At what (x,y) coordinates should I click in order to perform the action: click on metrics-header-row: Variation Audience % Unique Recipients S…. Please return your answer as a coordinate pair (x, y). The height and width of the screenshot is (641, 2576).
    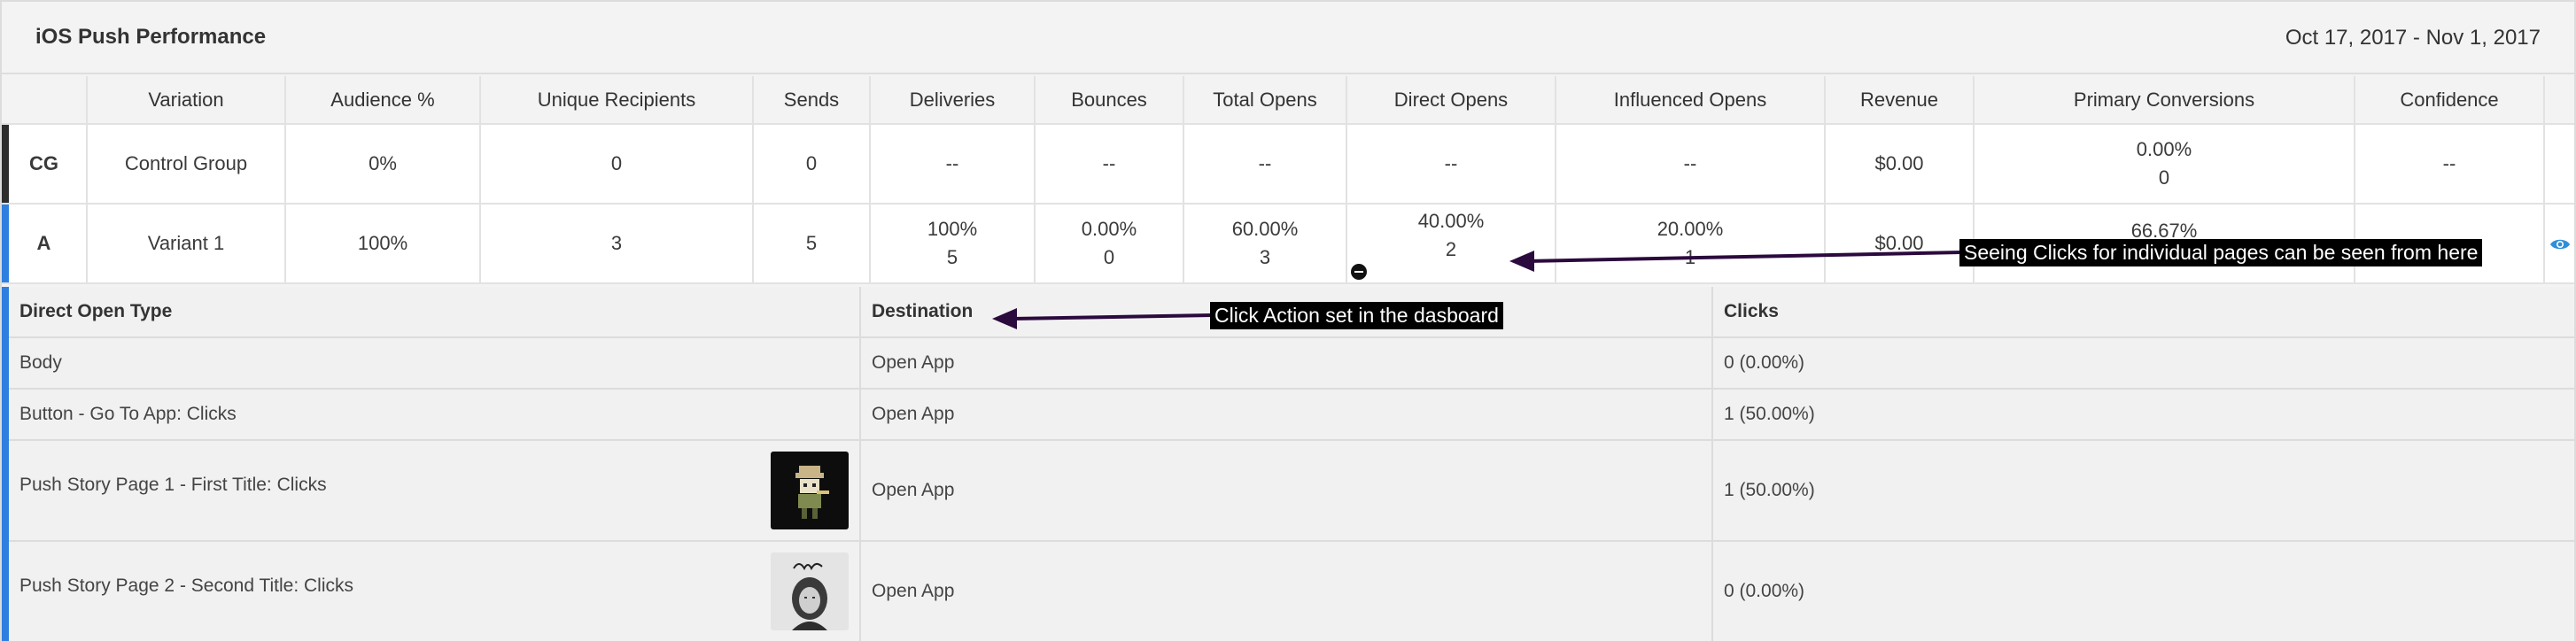
    Looking at the image, I should click on (1288, 101).